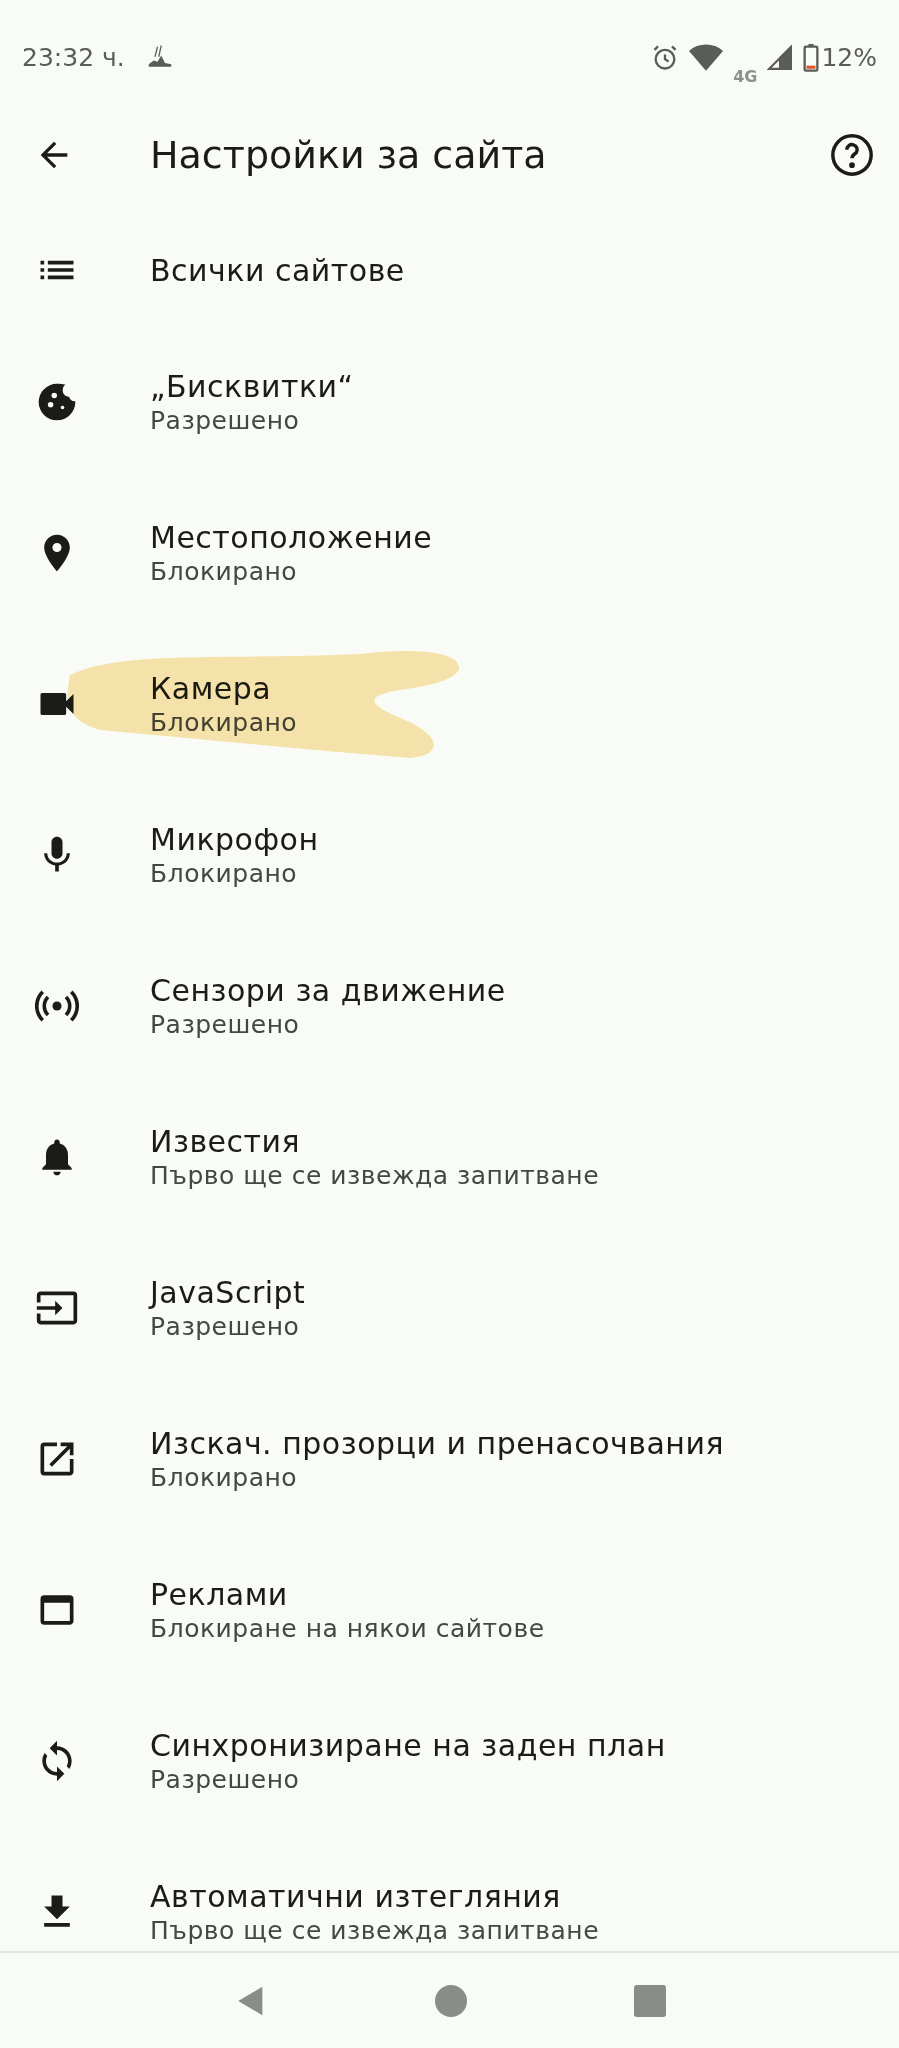 This screenshot has height=2048, width=899. Describe the element at coordinates (852, 155) in the screenshot. I see `help-icon` at that location.